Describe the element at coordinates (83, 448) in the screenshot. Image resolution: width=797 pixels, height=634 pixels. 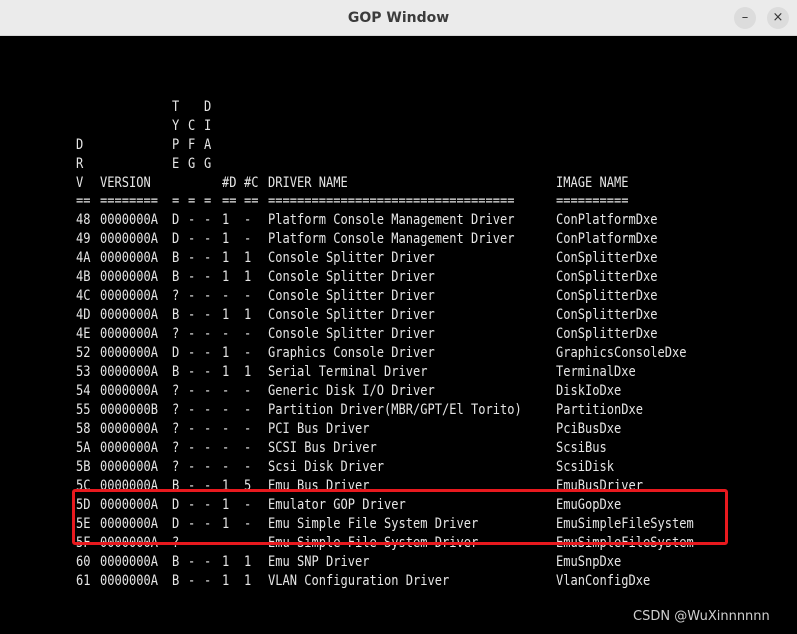
I see `drv-cell: 5A` at that location.